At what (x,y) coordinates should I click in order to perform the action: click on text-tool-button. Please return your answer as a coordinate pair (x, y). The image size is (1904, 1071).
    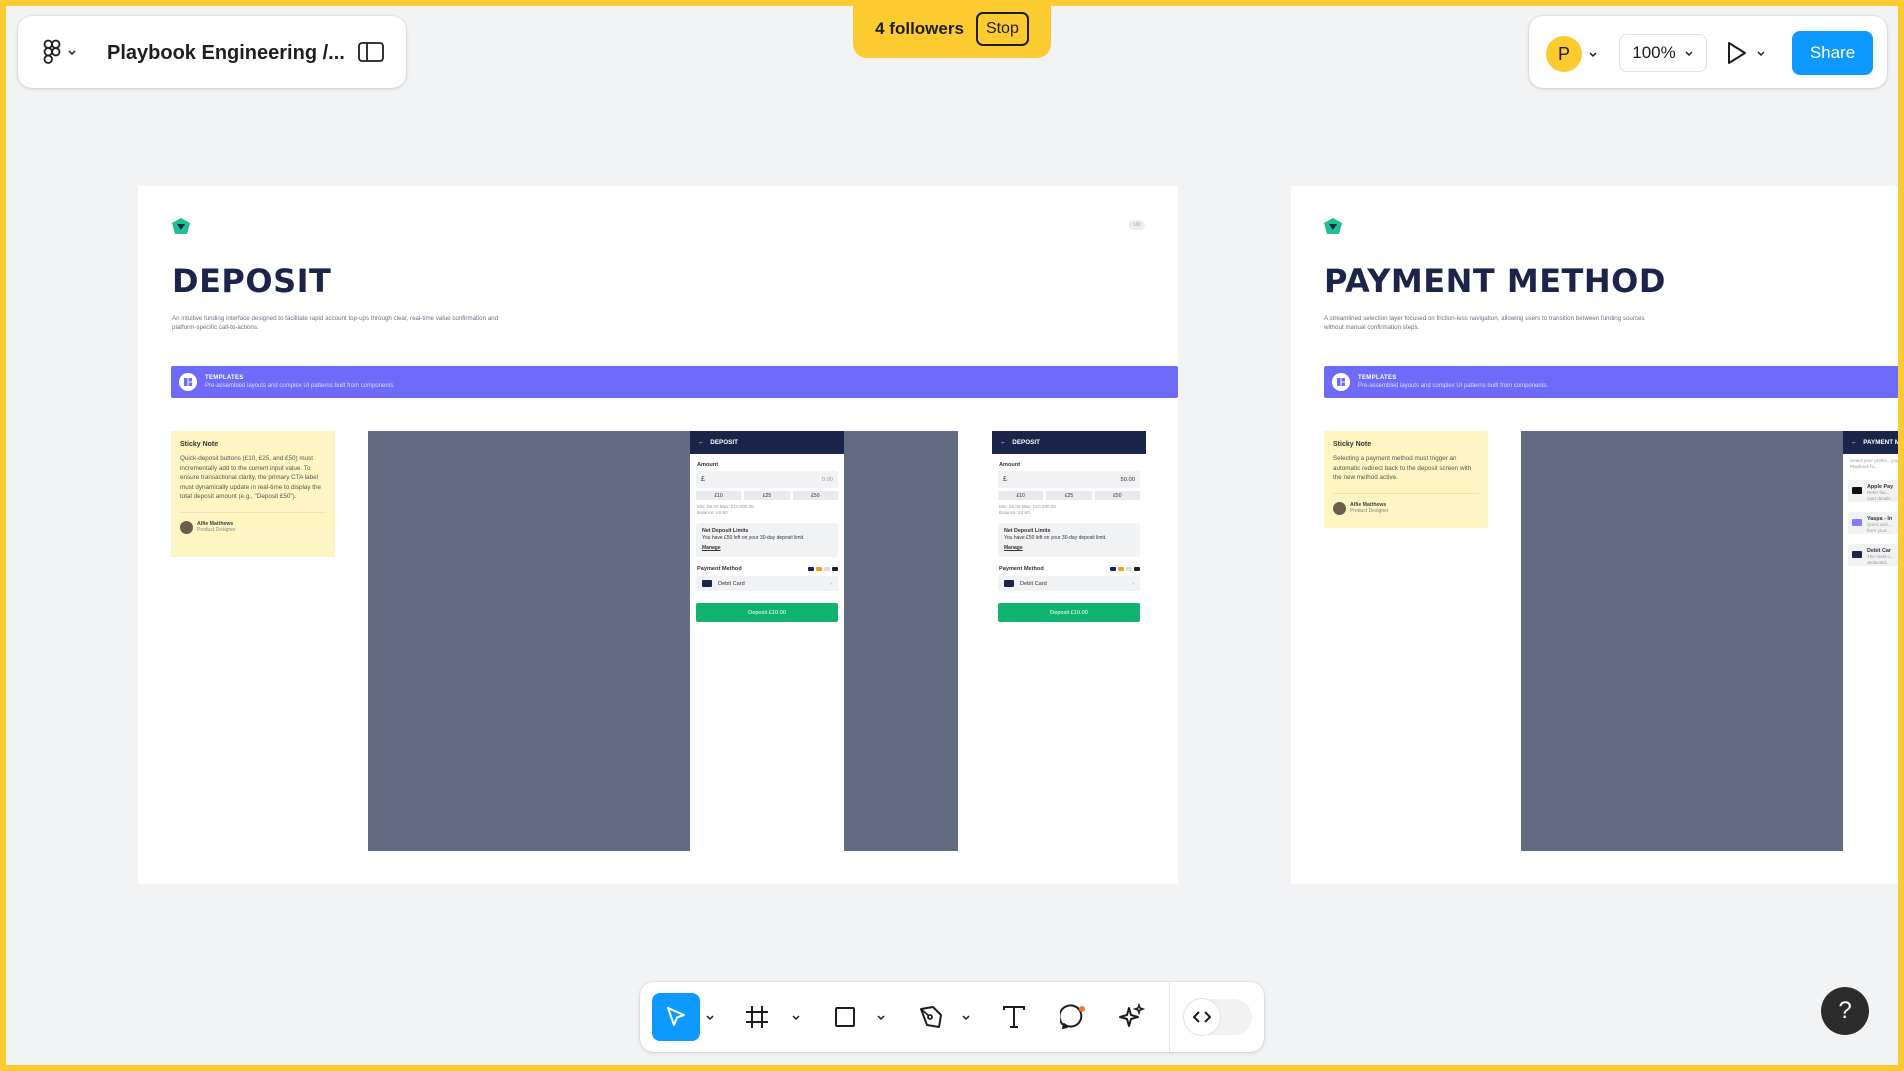
    Looking at the image, I should click on (1014, 1017).